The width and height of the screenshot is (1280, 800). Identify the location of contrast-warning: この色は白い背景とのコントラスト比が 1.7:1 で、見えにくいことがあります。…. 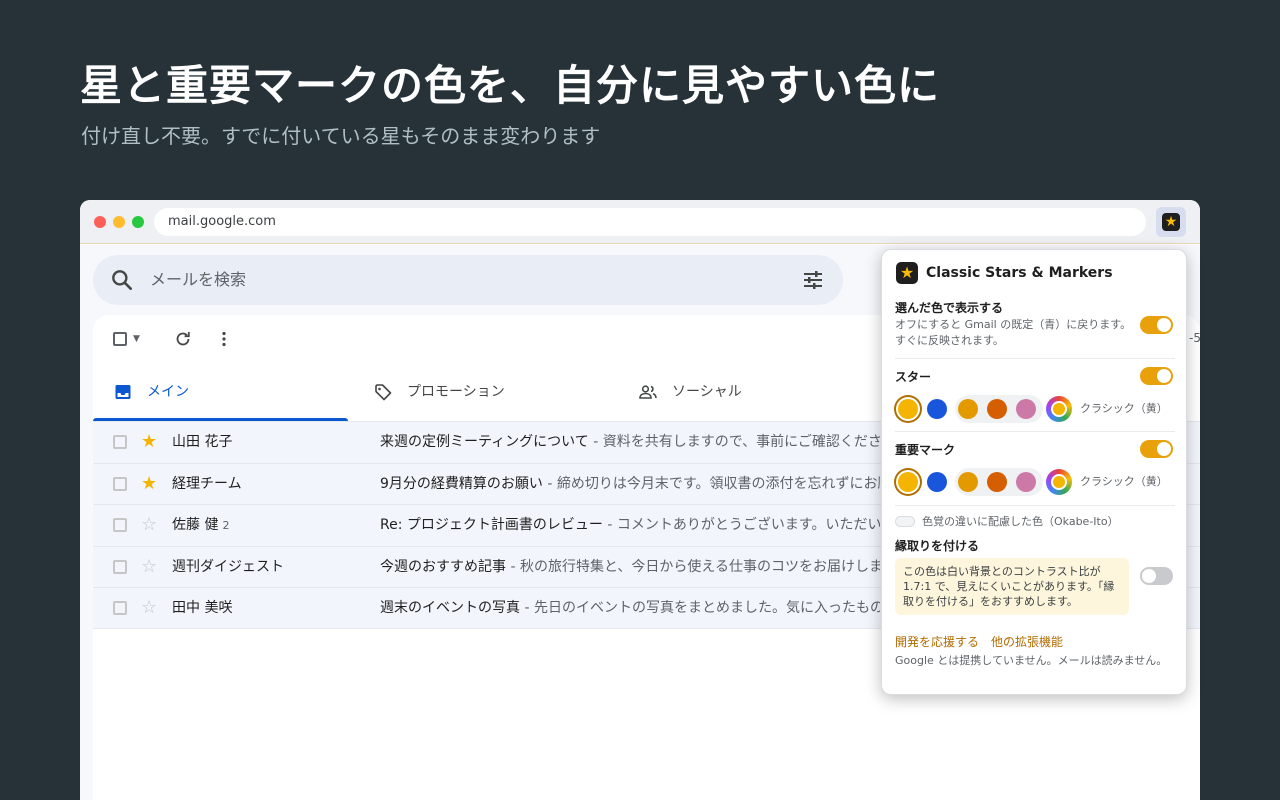
(1012, 586).